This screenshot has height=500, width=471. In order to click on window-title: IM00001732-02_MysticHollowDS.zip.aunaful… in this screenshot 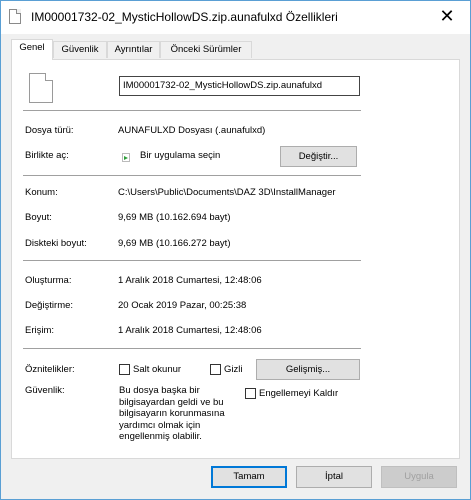, I will do `click(184, 17)`.